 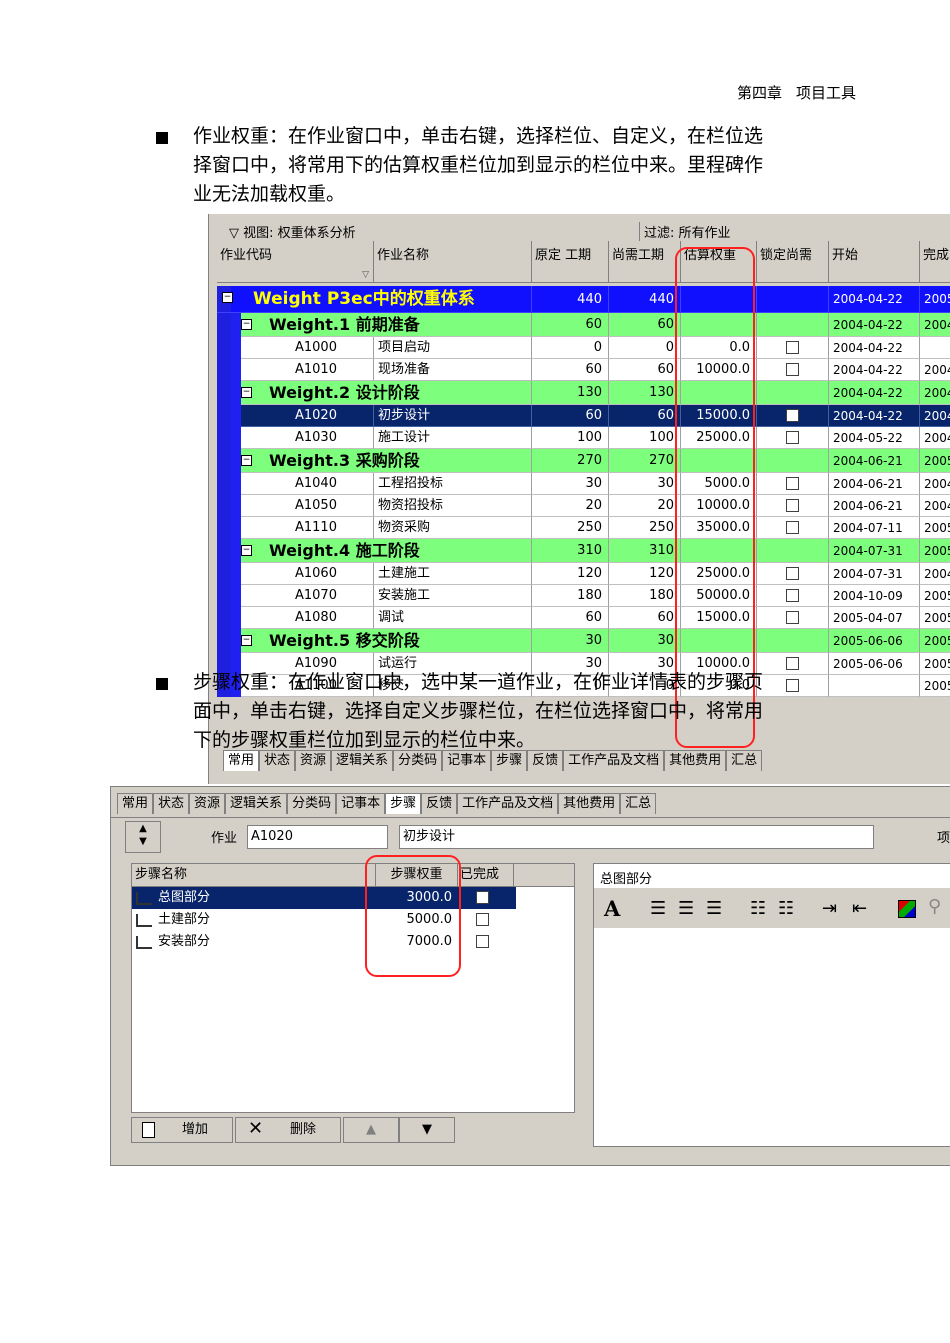 I want to click on start-date: 2004-04-22, so click(x=874, y=370).